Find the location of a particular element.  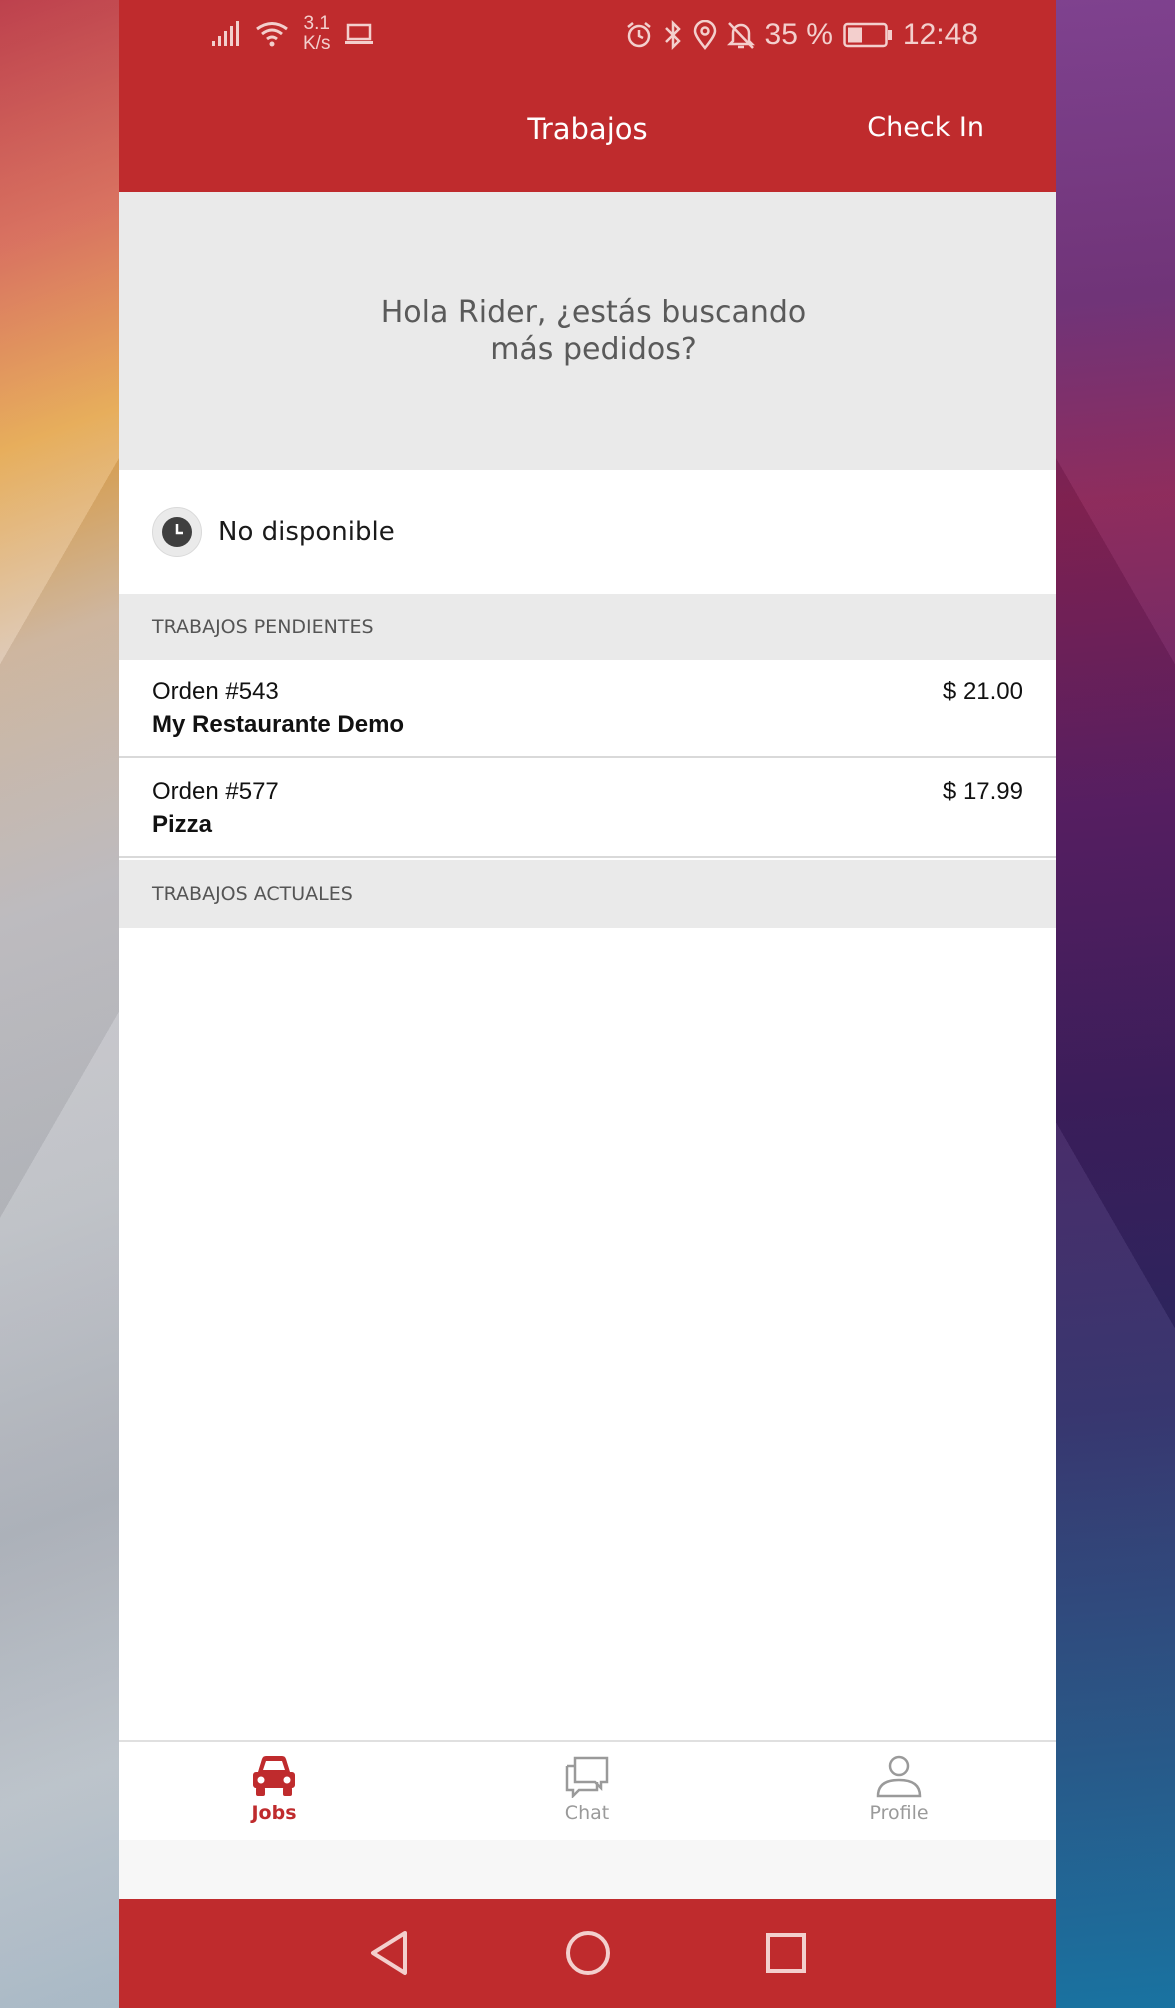

check-in-button: Check In is located at coordinates (925, 127).